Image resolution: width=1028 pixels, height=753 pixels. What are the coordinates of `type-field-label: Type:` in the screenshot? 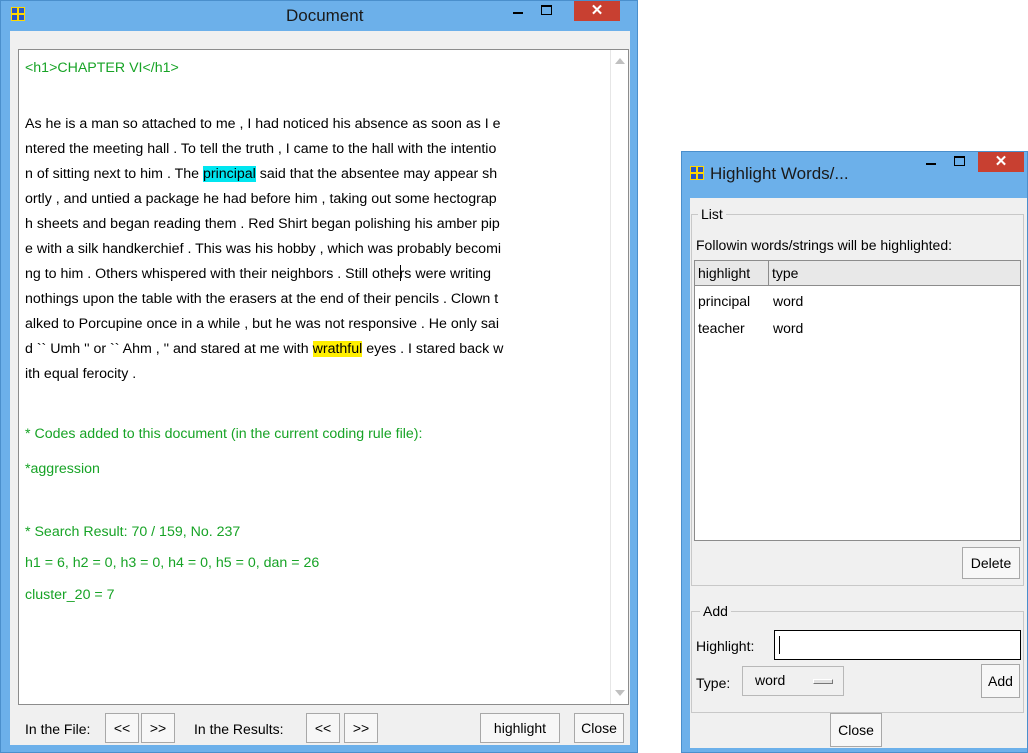 It's located at (713, 683).